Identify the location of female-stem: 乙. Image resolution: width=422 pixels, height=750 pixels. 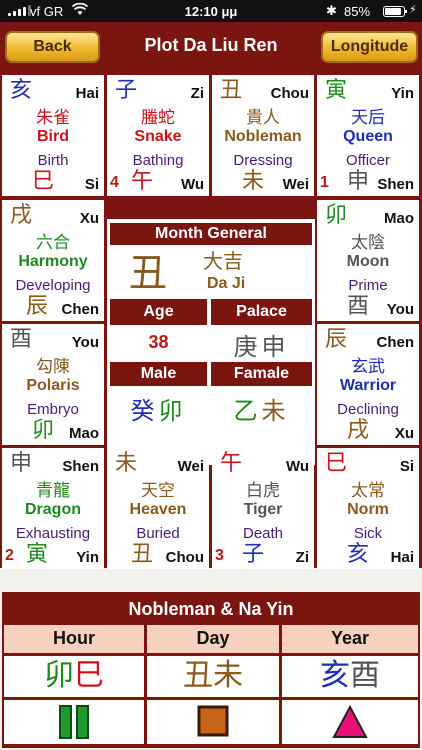
(247, 411).